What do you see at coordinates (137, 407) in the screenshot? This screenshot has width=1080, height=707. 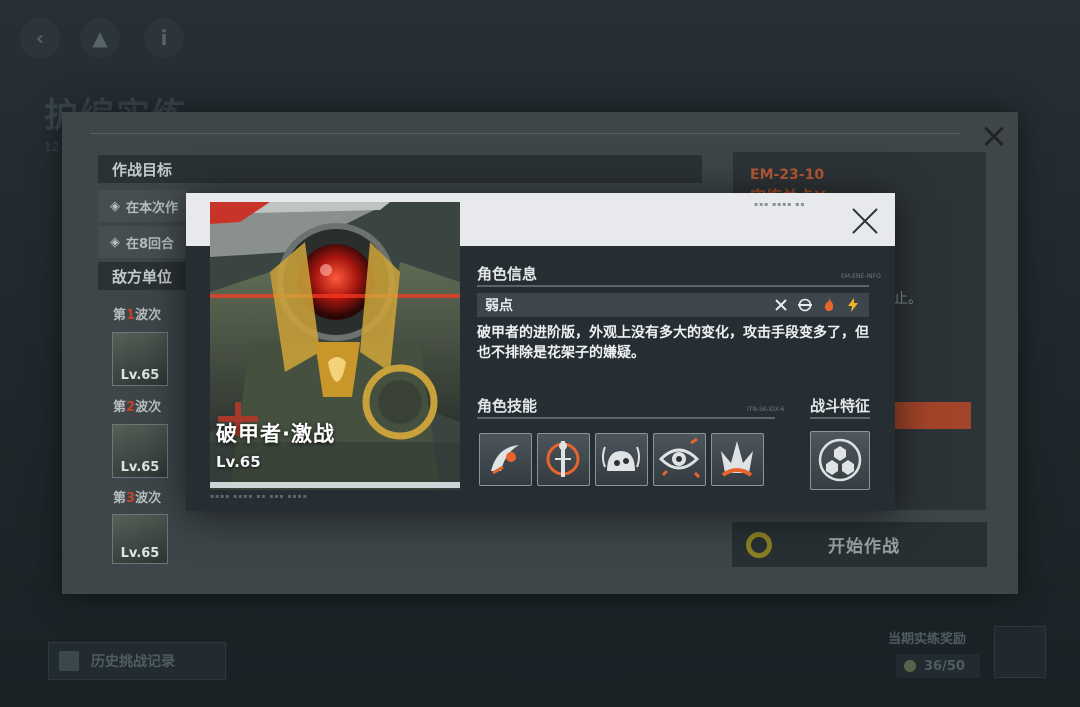 I see `wave-label: 第2波次` at bounding box center [137, 407].